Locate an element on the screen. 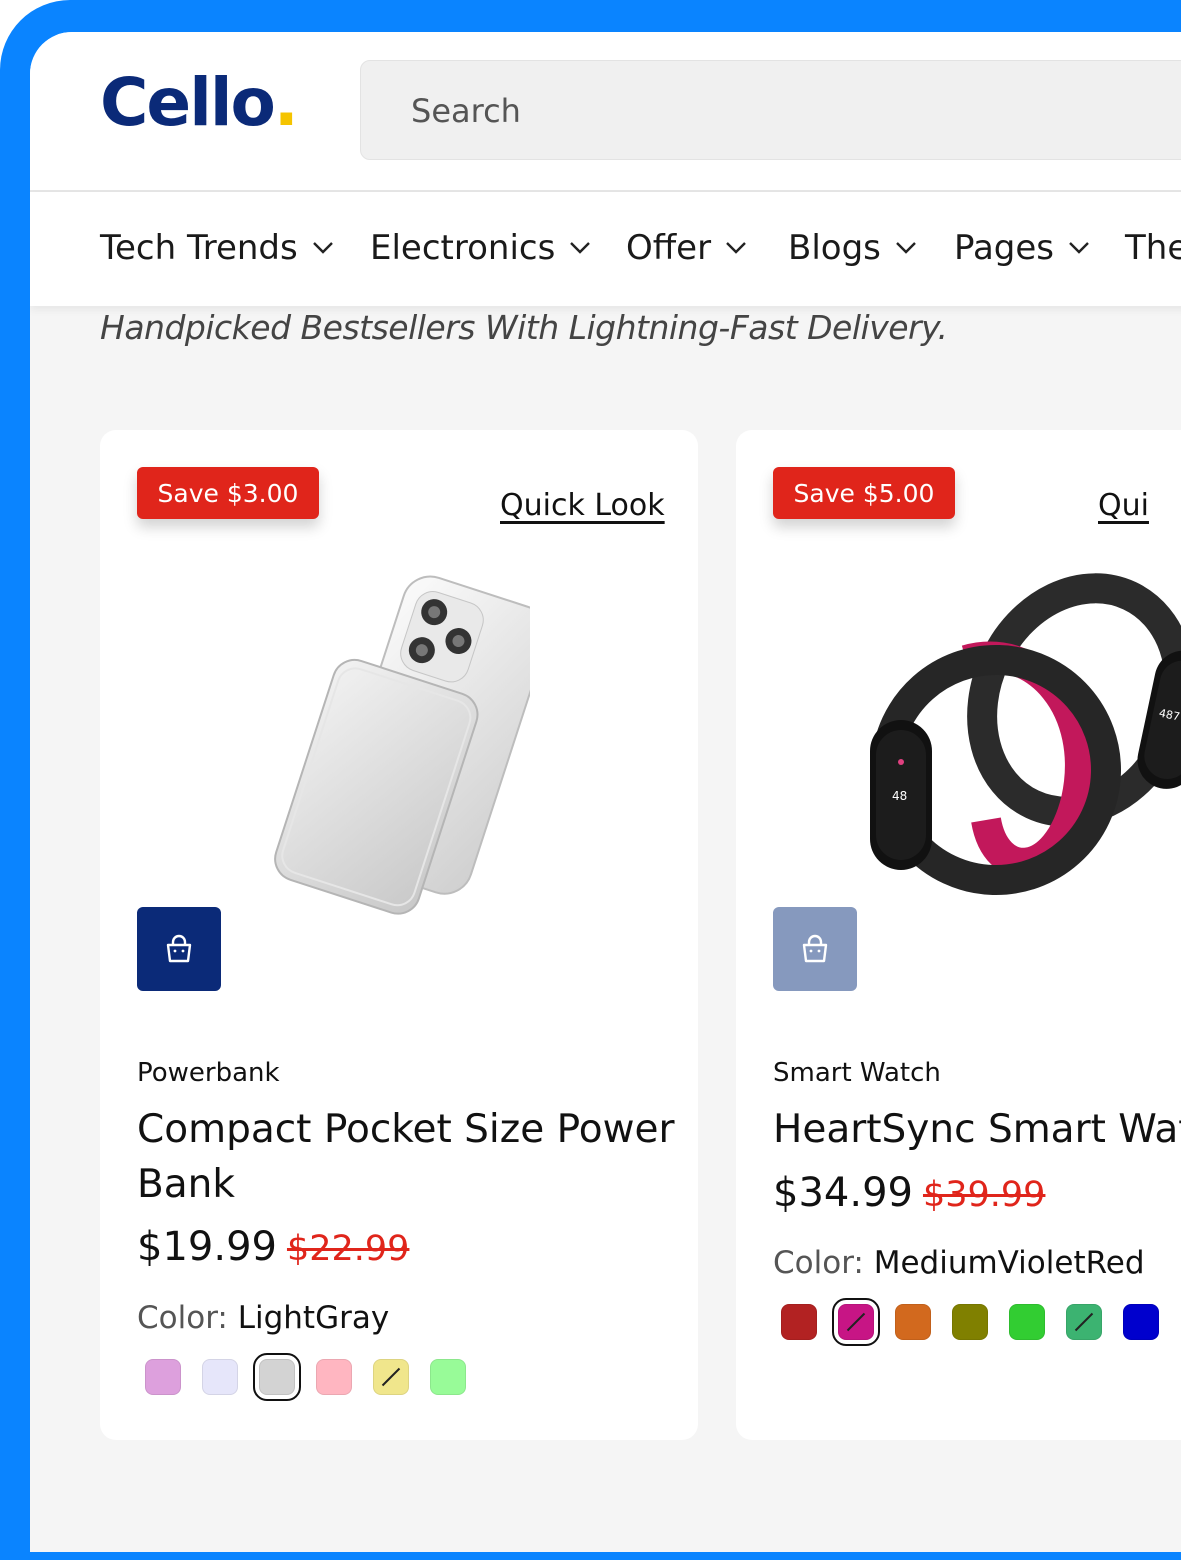 The image size is (1181, 1560). nav-item-tech-trends: Tech Trends is located at coordinates (217, 248).